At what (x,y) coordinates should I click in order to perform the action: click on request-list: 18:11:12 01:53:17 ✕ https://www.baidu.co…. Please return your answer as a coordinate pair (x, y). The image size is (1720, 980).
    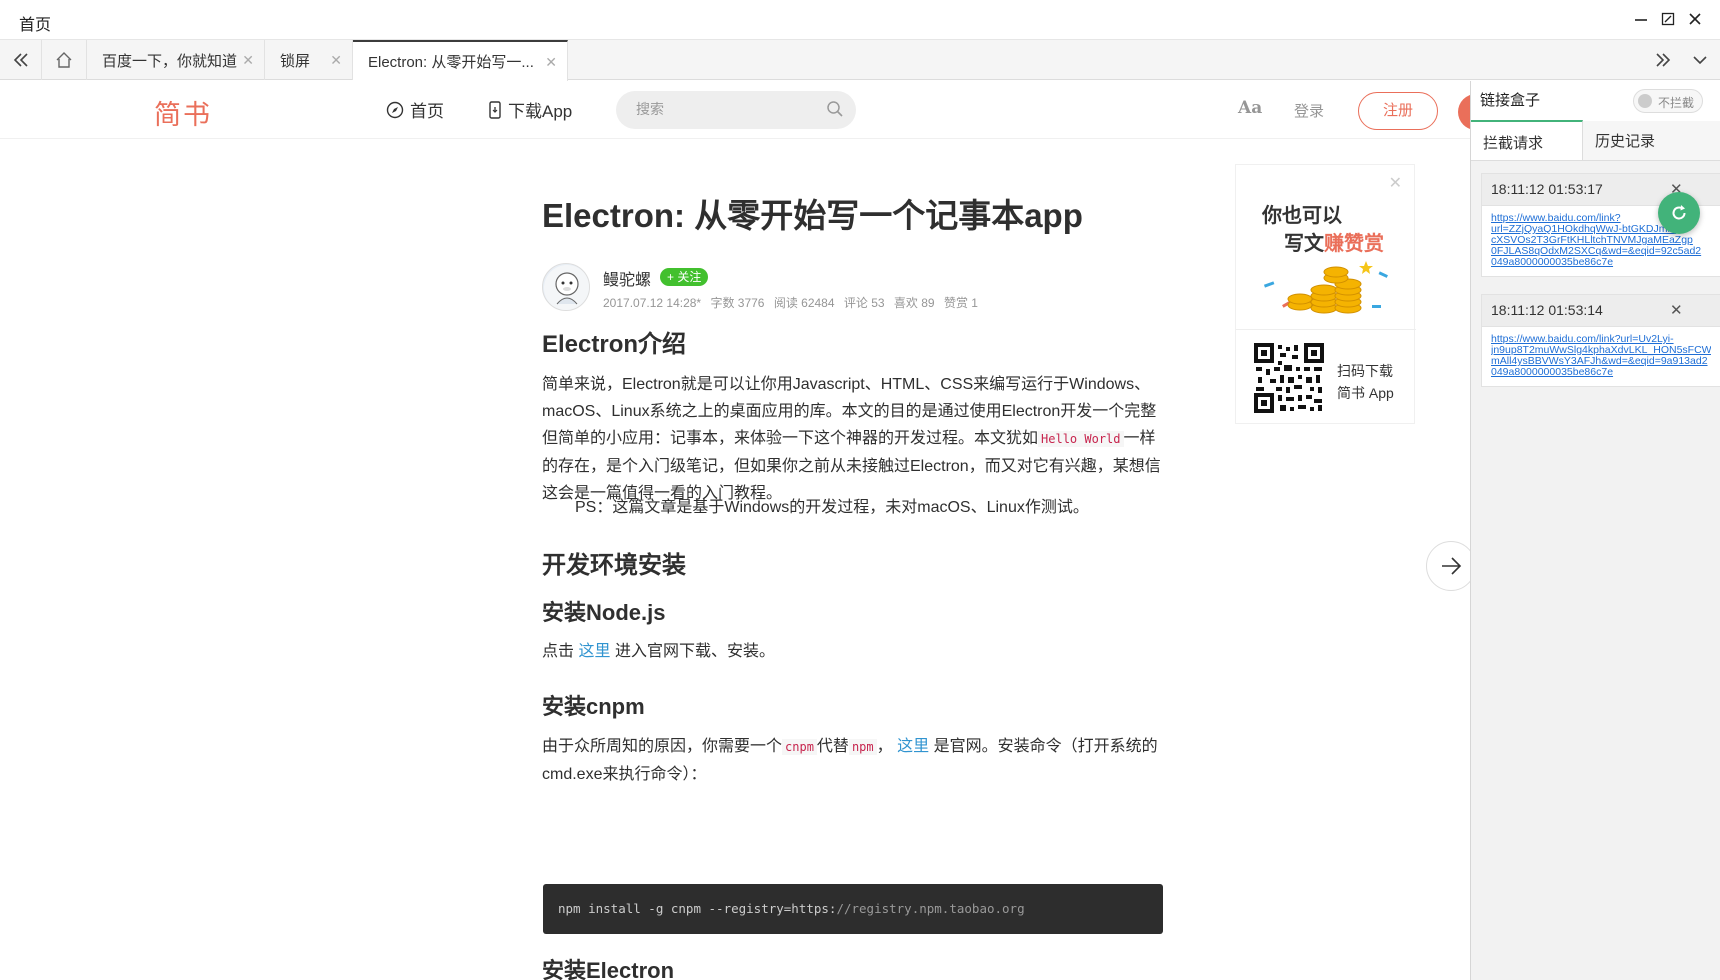
    Looking at the image, I should click on (1595, 570).